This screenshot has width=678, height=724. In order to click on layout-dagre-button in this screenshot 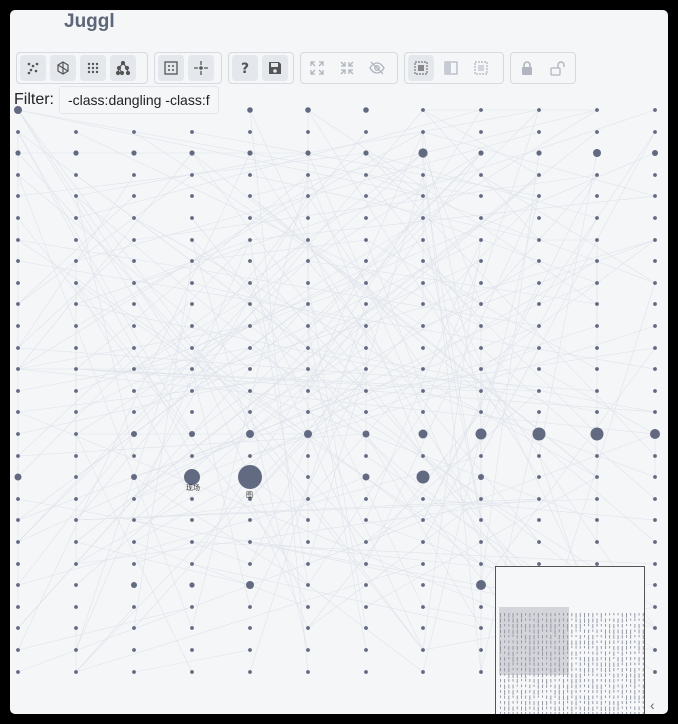, I will do `click(123, 68)`.